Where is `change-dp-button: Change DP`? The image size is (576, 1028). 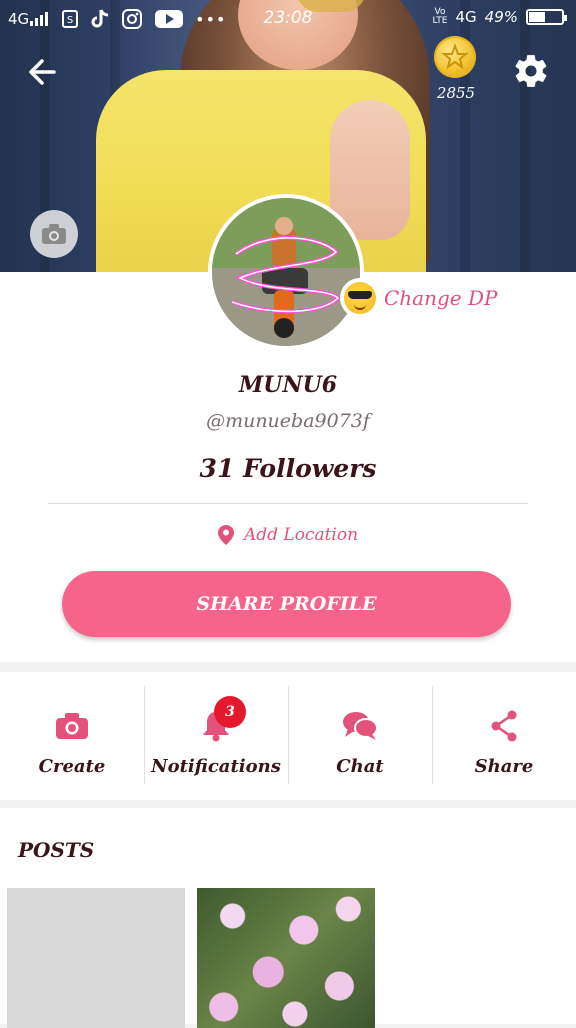 change-dp-button: Change DP is located at coordinates (424, 298).